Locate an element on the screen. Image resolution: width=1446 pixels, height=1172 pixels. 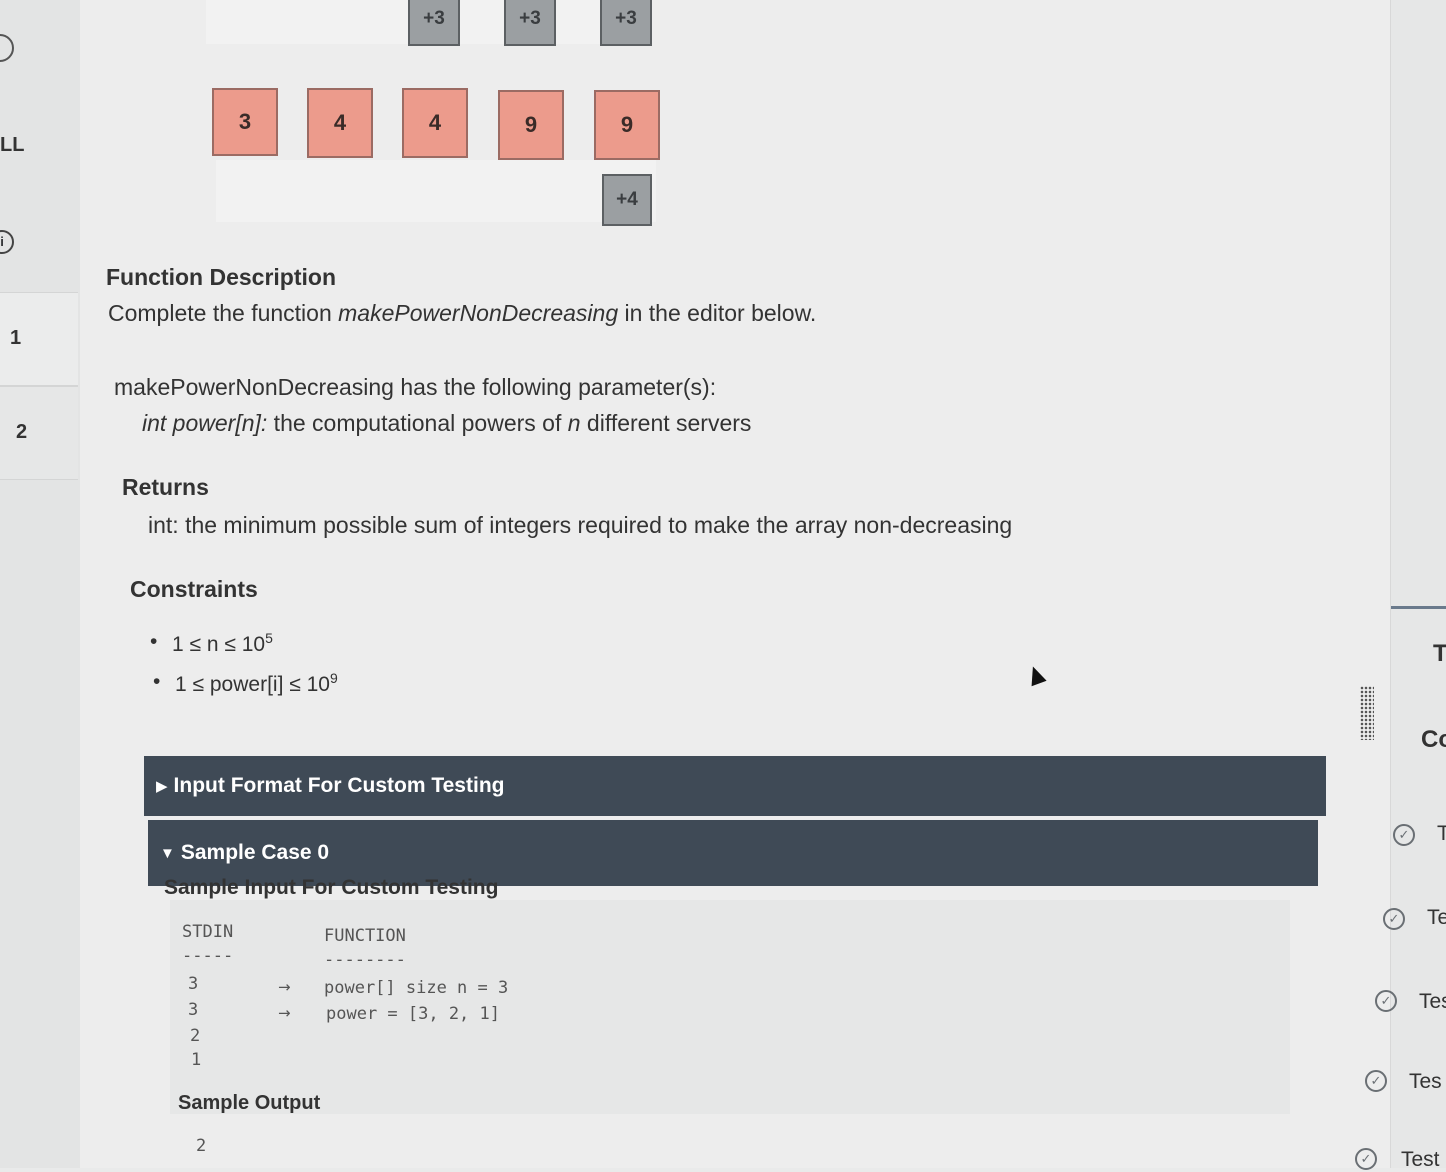
increment-box: +4 is located at coordinates (627, 200).